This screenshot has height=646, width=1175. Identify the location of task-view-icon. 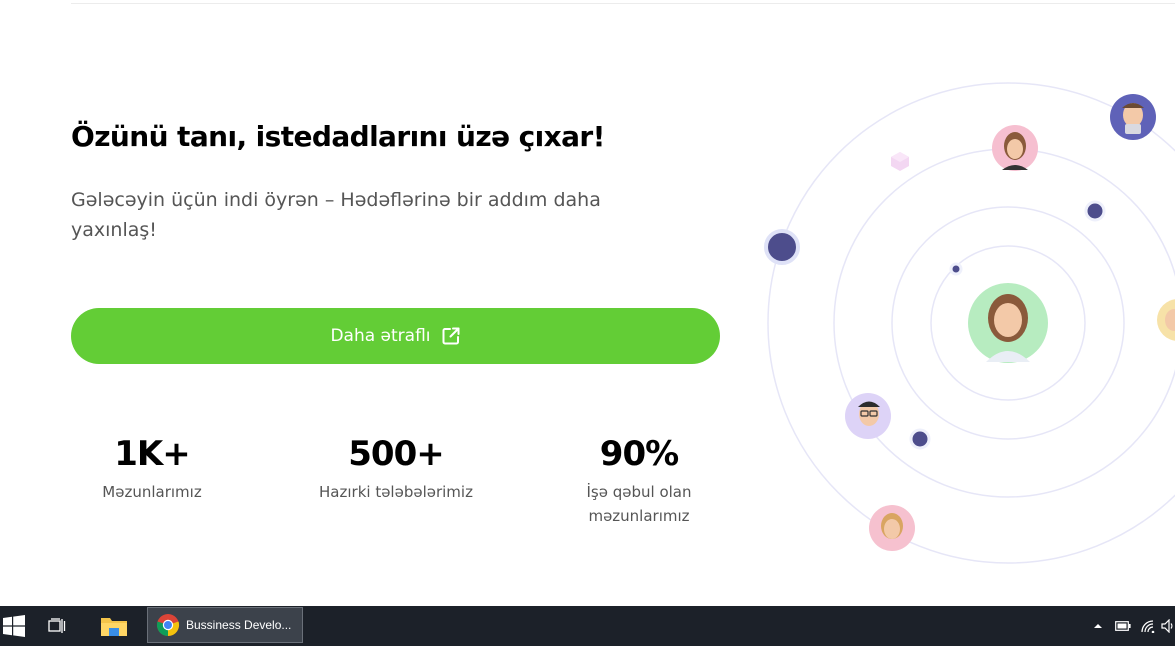
(57, 625).